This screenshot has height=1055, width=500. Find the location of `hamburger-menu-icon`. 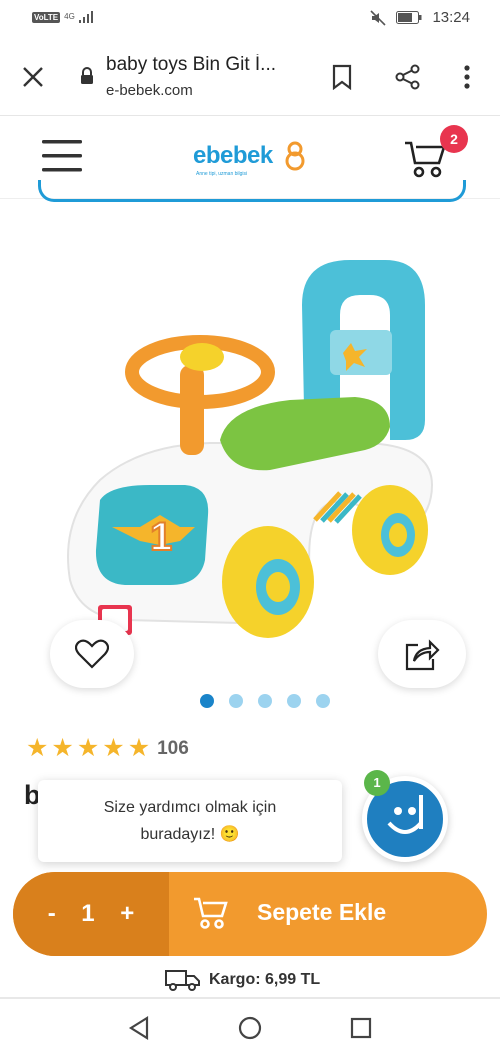

hamburger-menu-icon is located at coordinates (62, 156).